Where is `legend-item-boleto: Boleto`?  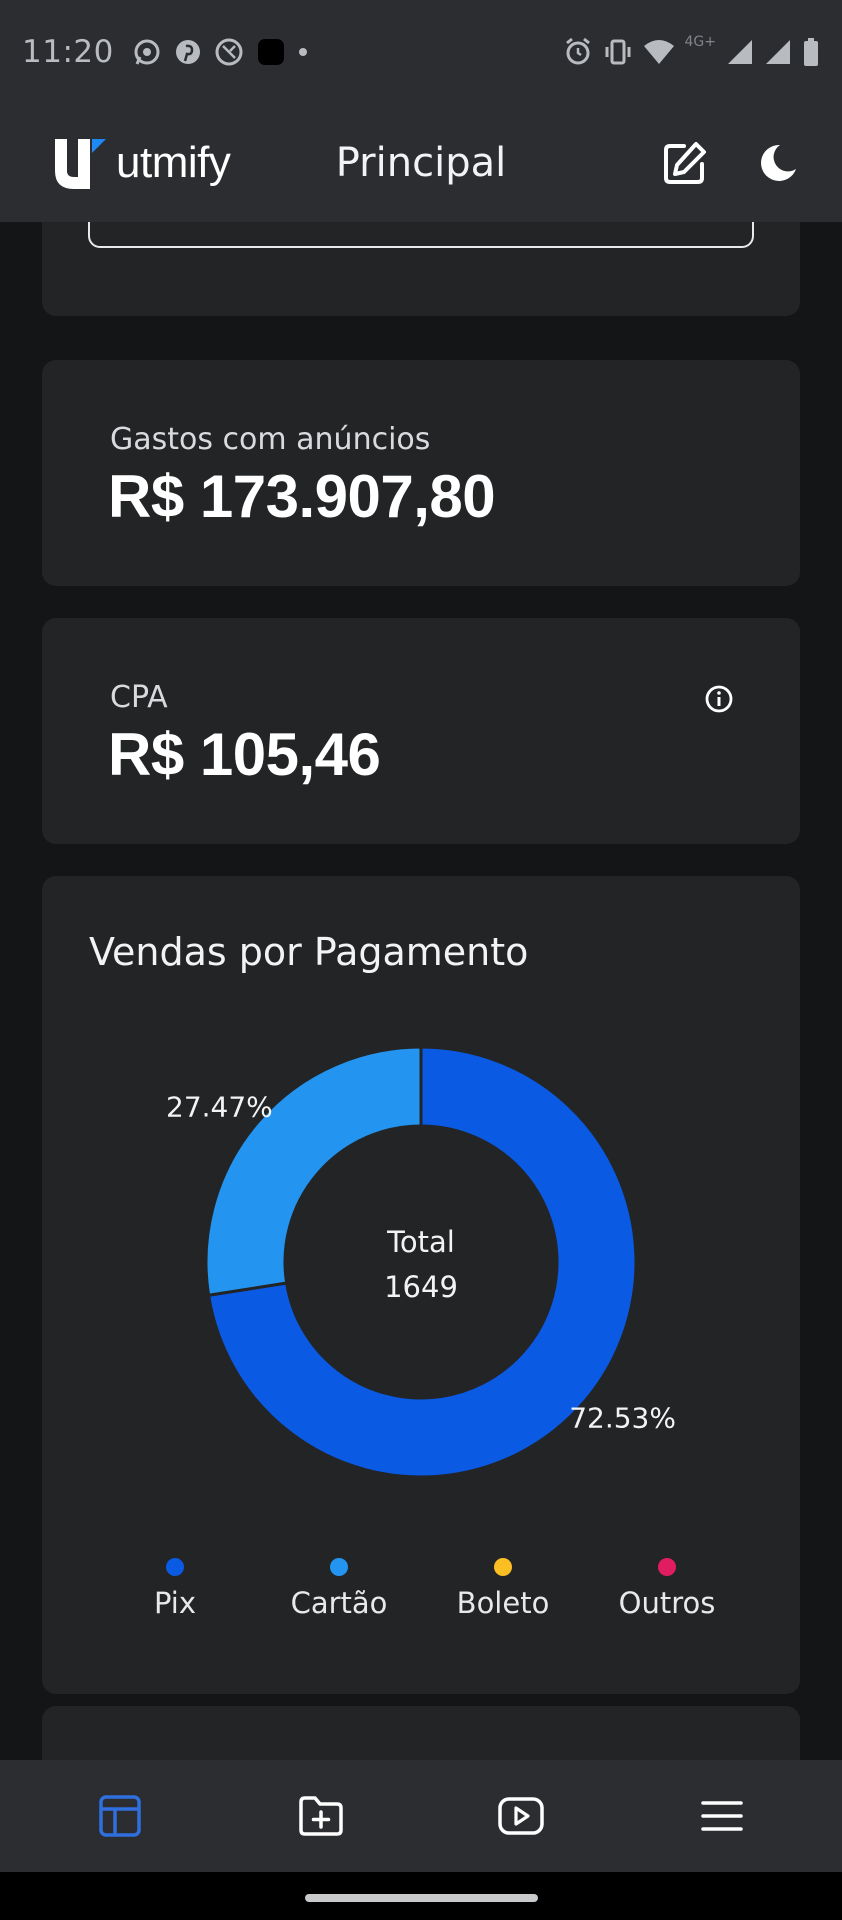
legend-item-boleto: Boleto is located at coordinates (503, 1589).